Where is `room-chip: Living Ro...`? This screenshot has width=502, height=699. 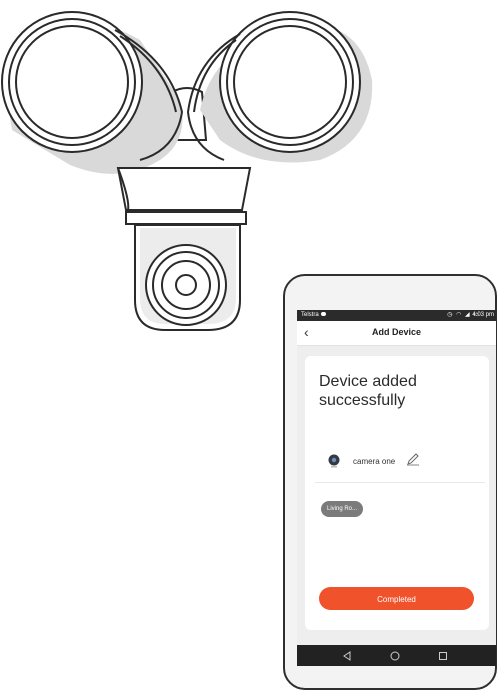
room-chip: Living Ro... is located at coordinates (342, 509).